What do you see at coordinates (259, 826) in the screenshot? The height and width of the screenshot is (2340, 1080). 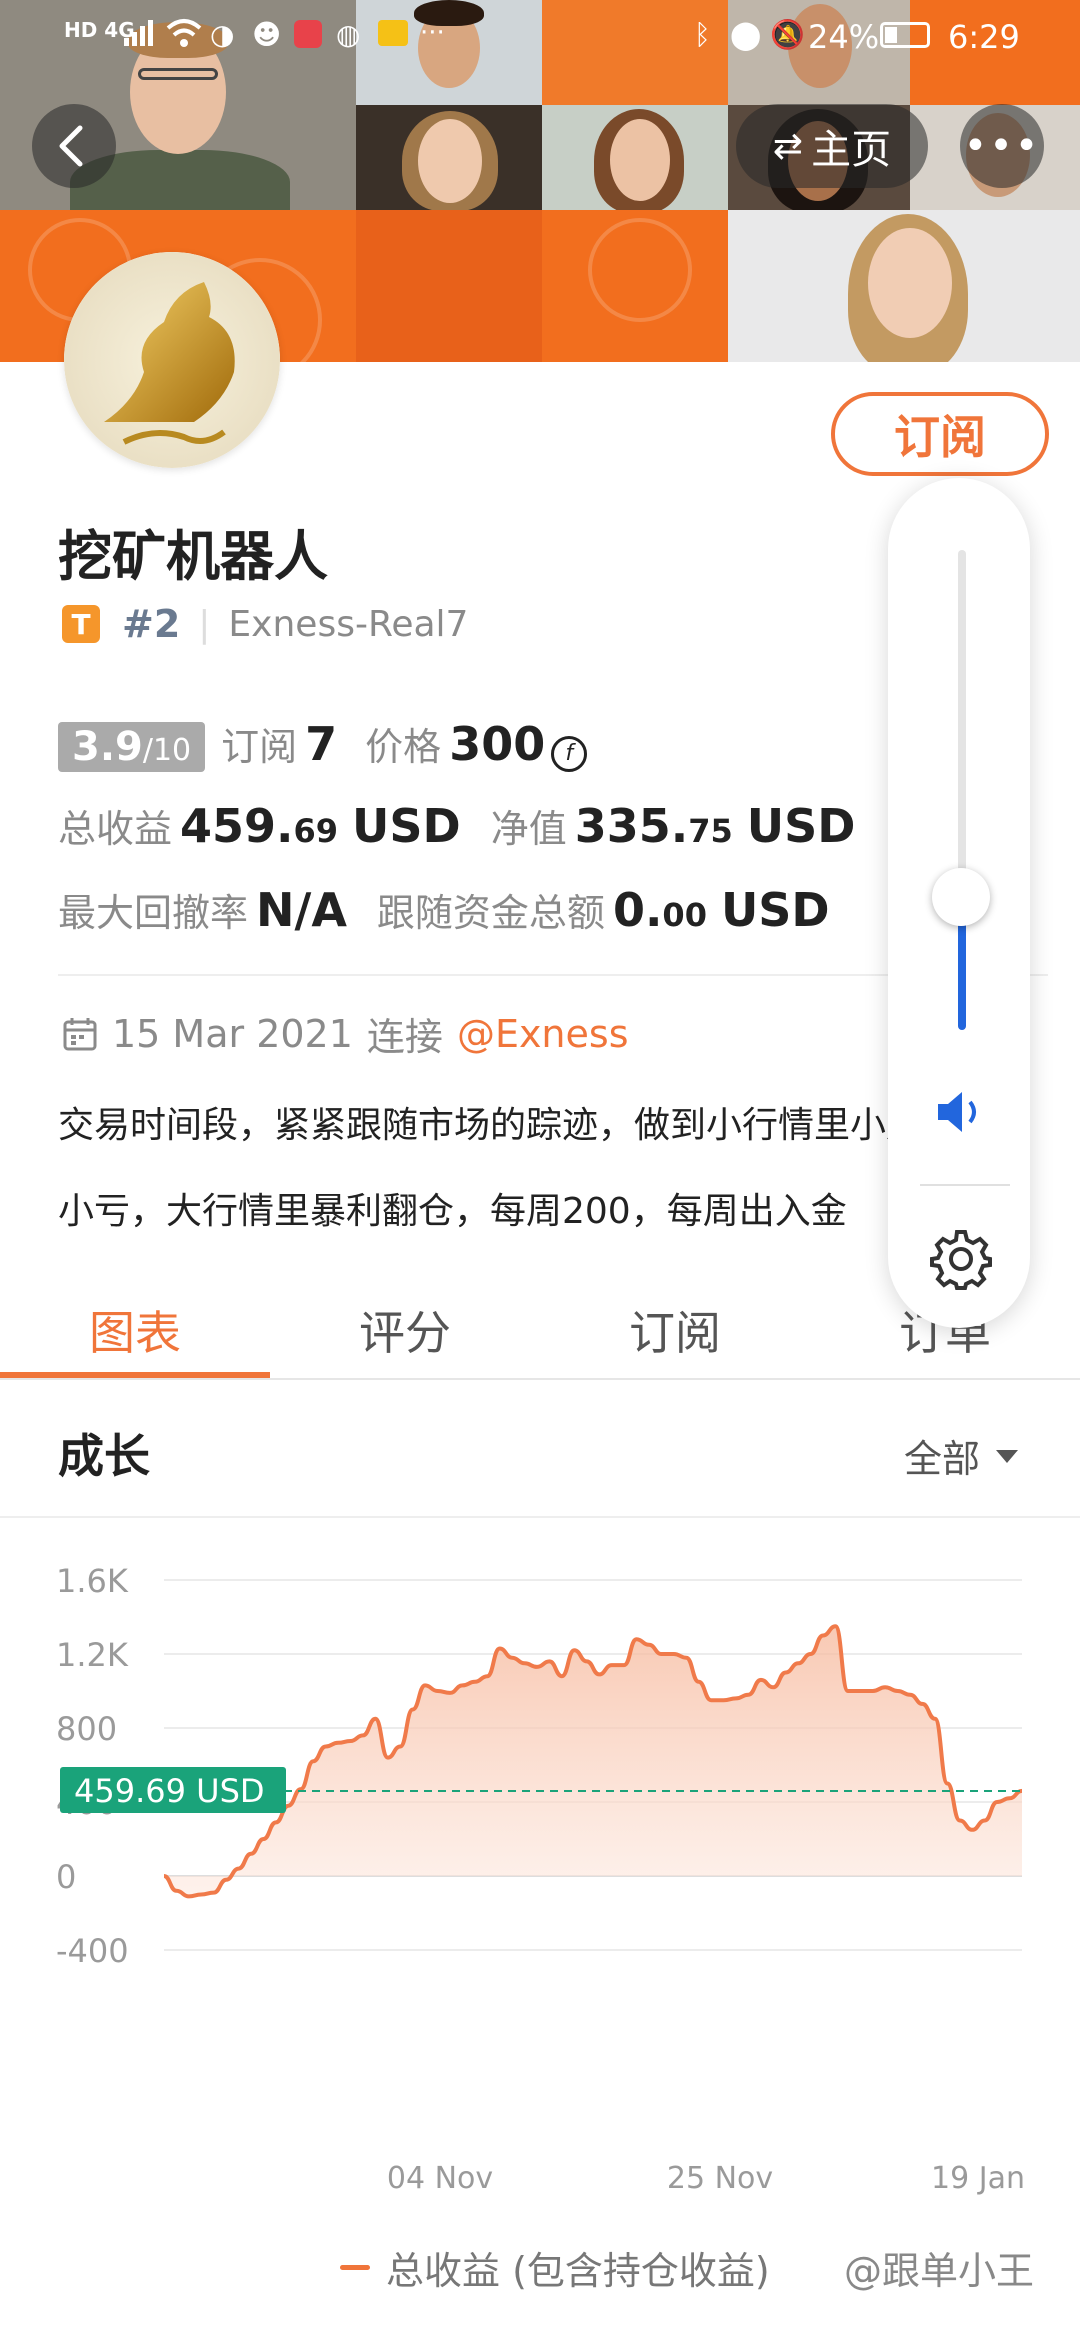 I see `total-profit-value: 459.69` at bounding box center [259, 826].